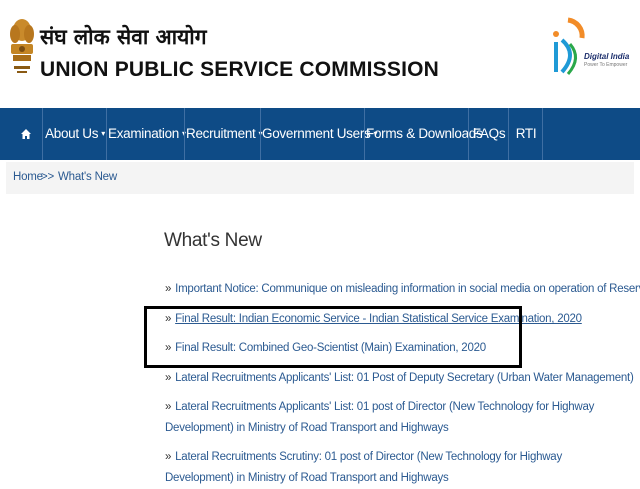  Describe the element at coordinates (239, 70) in the screenshot. I see `org-name: UNION PUBLIC SERVICE COMMISSION` at that location.